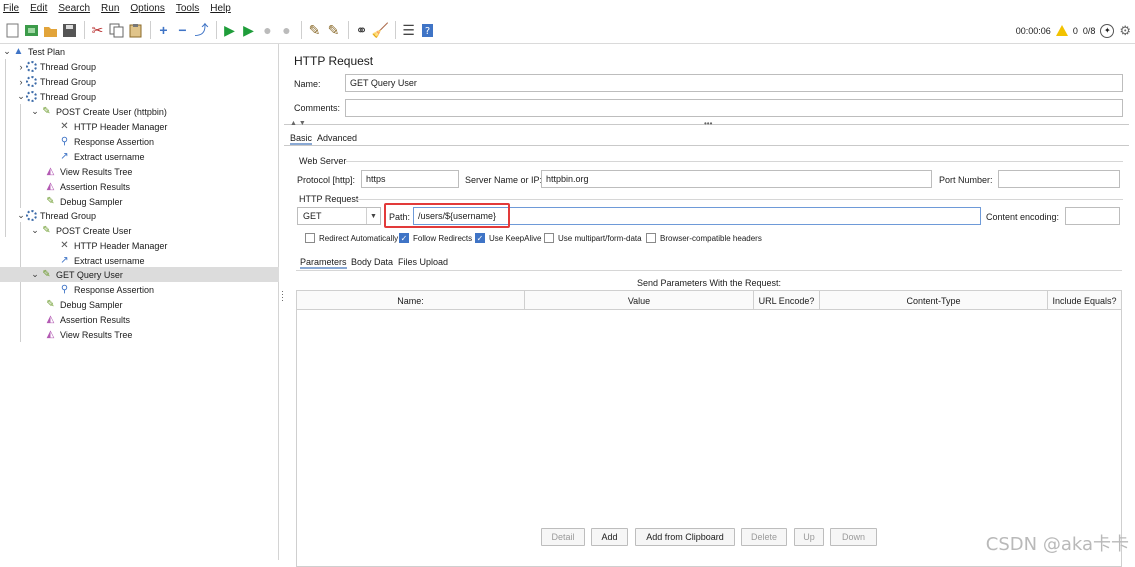 The width and height of the screenshot is (1135, 567). Describe the element at coordinates (31, 30) in the screenshot. I see `templates-icon` at that location.